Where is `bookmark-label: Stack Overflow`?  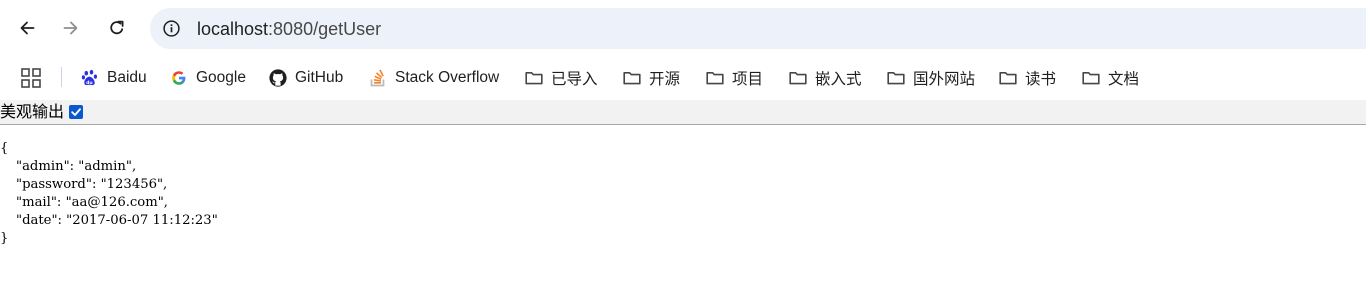 bookmark-label: Stack Overflow is located at coordinates (447, 77).